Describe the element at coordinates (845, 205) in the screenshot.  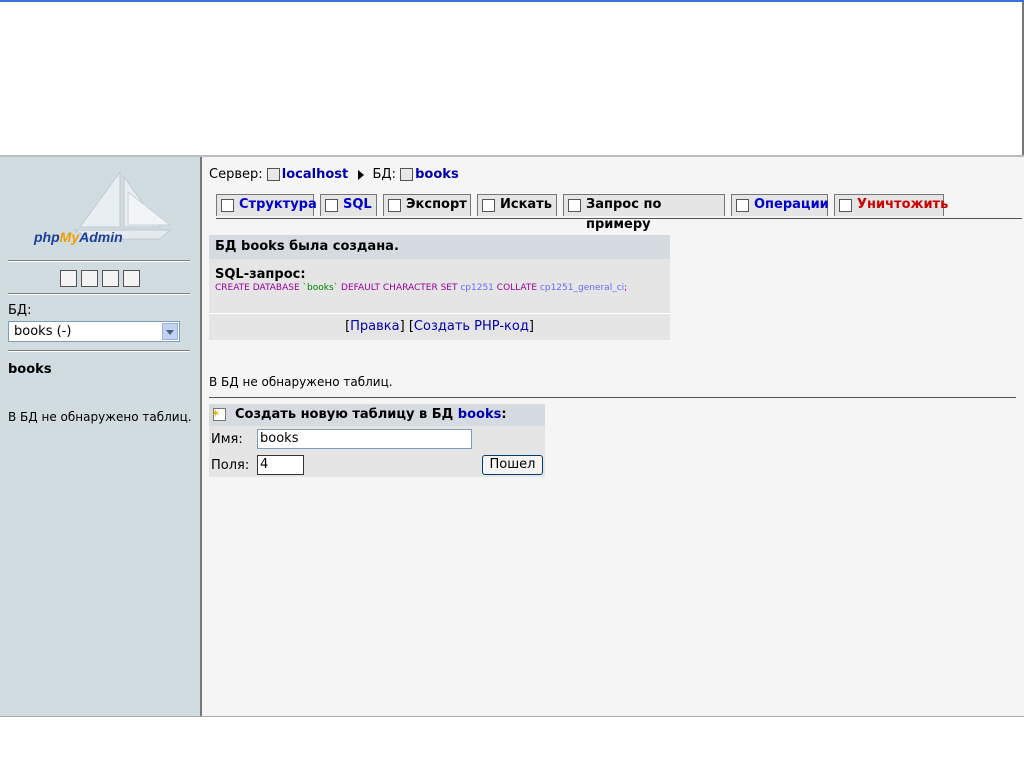
I see `drop-icon` at that location.